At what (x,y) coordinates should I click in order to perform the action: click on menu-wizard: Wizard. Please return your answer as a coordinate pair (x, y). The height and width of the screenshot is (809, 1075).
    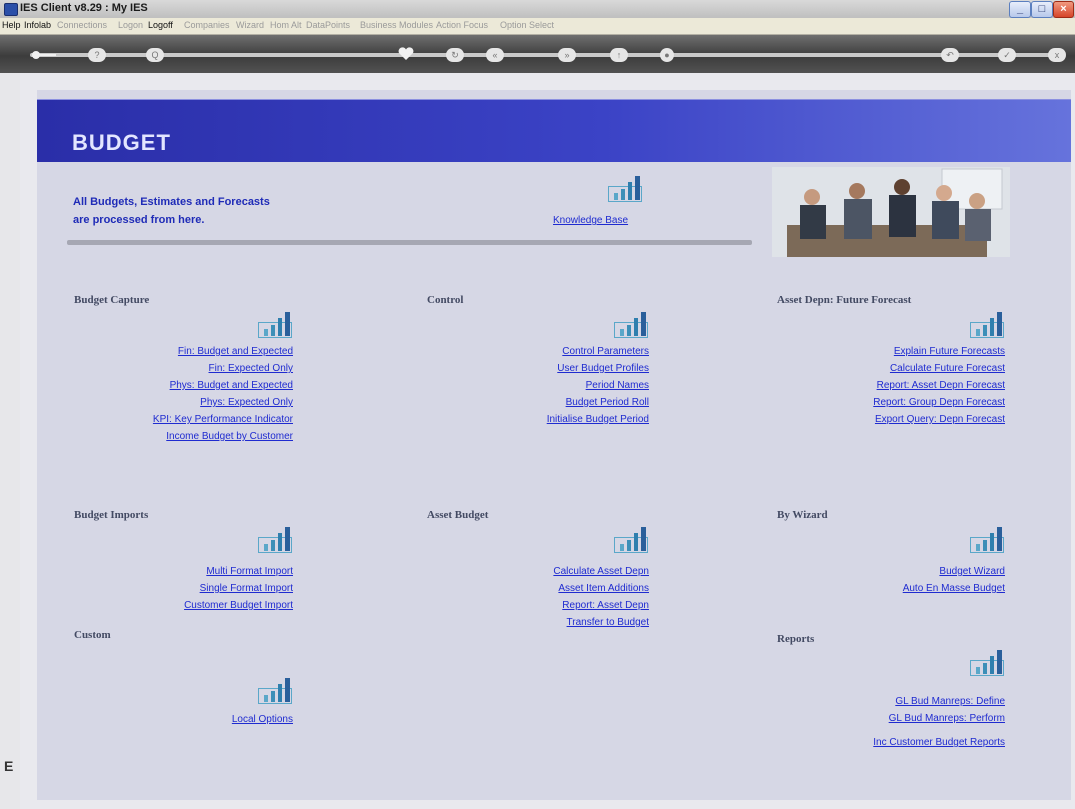
    Looking at the image, I should click on (250, 25).